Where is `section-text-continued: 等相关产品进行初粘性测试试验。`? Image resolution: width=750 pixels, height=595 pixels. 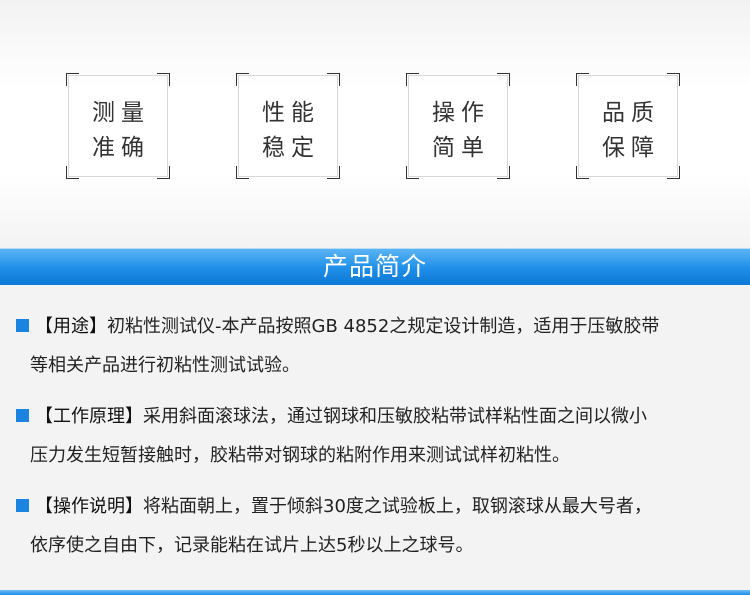 section-text-continued: 等相关产品进行初粘性测试试验。 is located at coordinates (165, 365).